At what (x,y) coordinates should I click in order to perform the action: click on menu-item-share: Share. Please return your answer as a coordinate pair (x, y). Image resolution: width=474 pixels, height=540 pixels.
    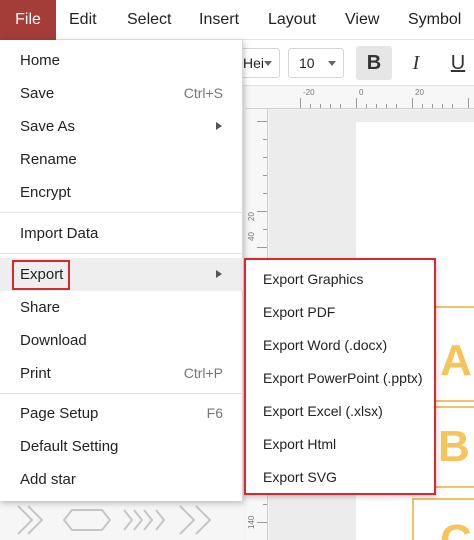
    Looking at the image, I should click on (121, 307).